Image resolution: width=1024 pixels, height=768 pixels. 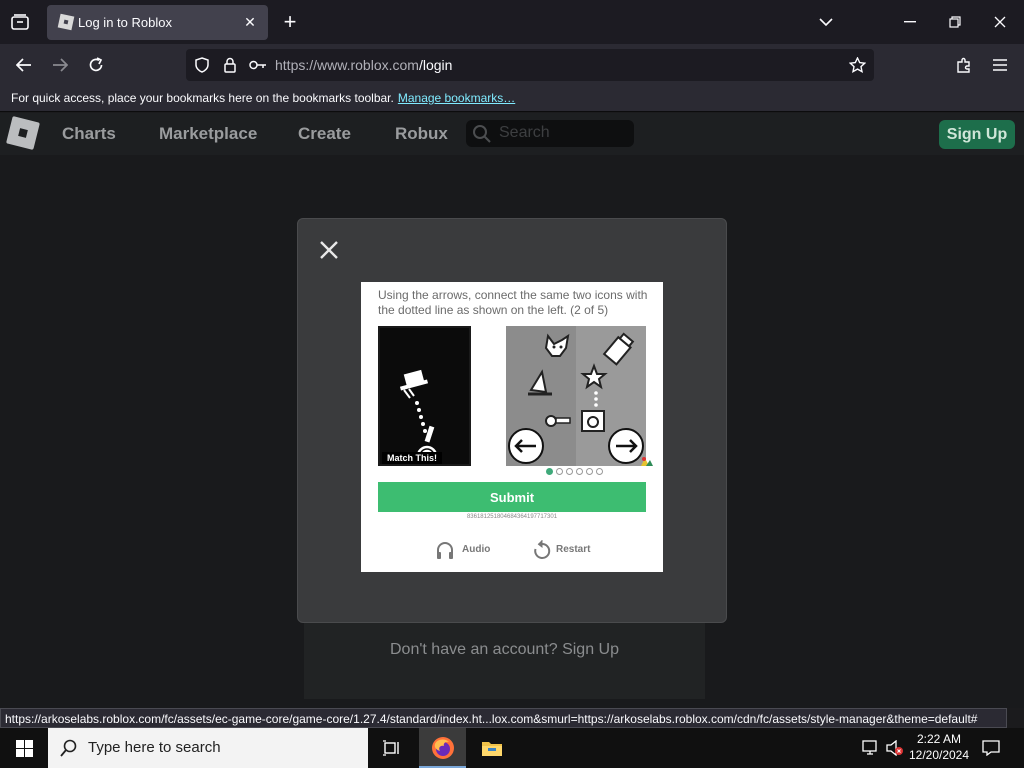 I want to click on nav-marketplace: Marketplace, so click(x=208, y=134).